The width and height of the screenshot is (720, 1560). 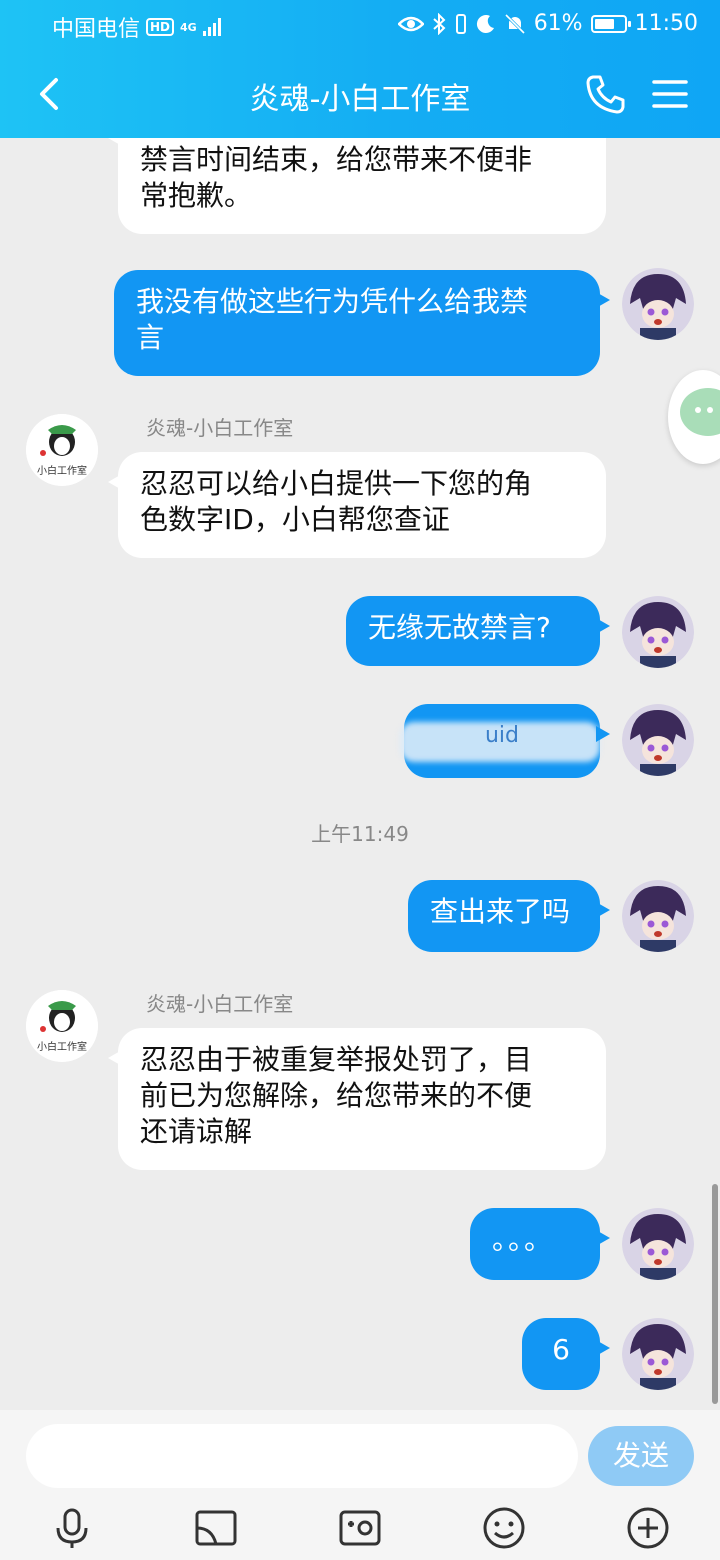 What do you see at coordinates (502, 735) in the screenshot?
I see `message-text: uid` at bounding box center [502, 735].